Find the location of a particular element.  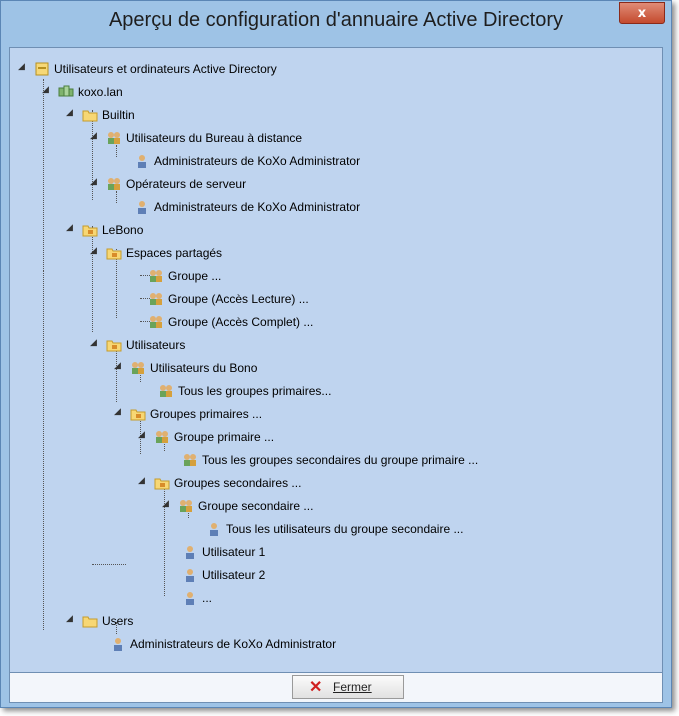

ad-root-icon is located at coordinates (42, 69).